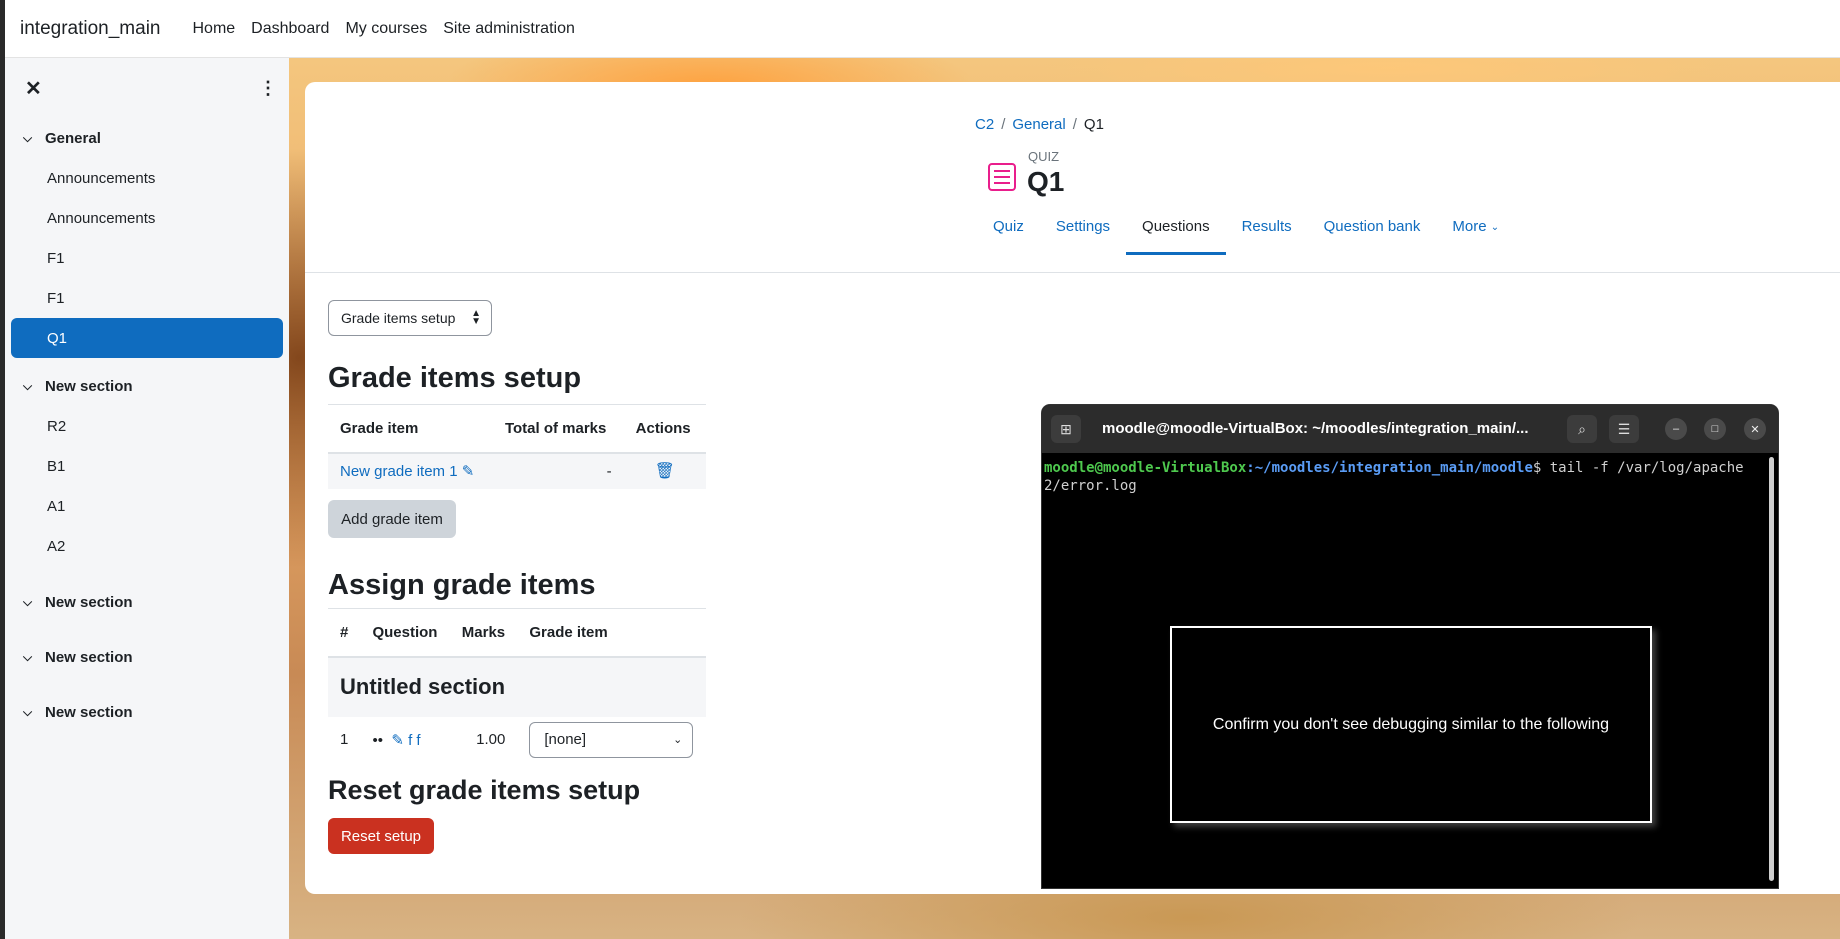 The image size is (1840, 939). Describe the element at coordinates (147, 426) in the screenshot. I see `sidebar-item-r2: R2` at that location.